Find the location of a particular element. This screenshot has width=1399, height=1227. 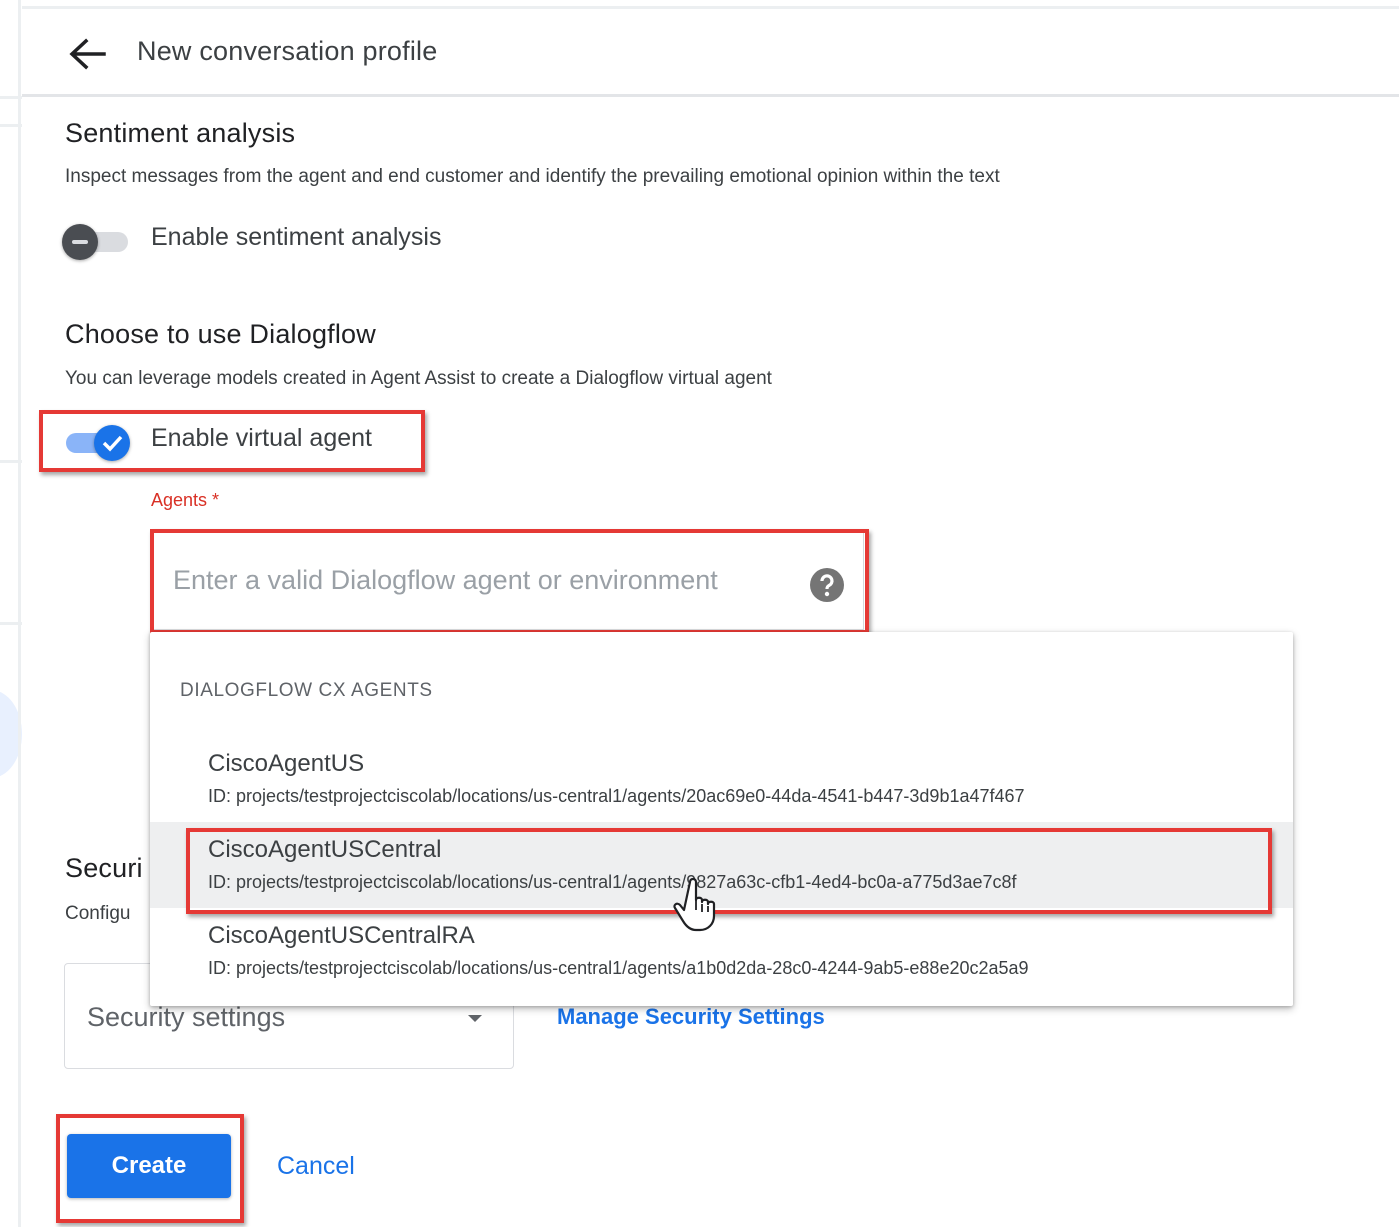

arrow-back-icon is located at coordinates (86, 54).